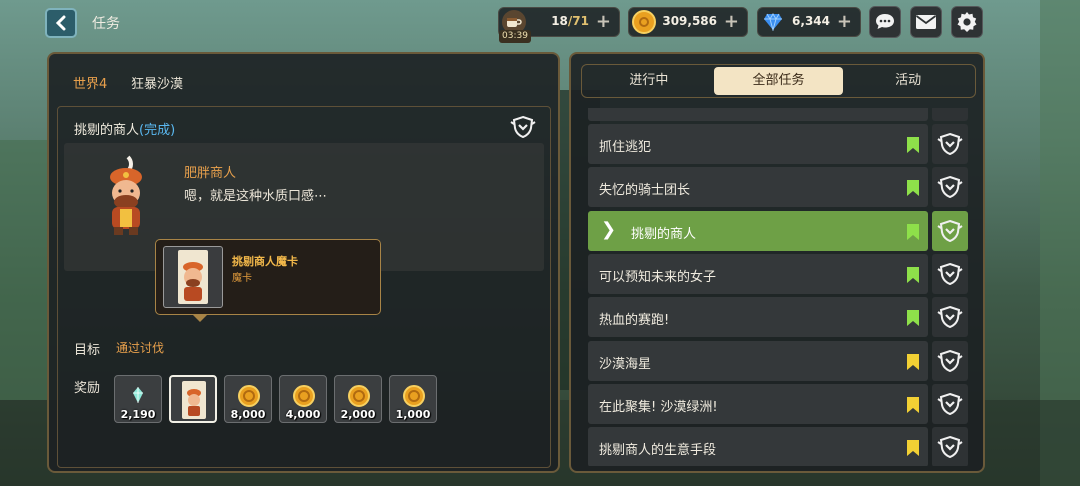 This screenshot has width=1080, height=486. I want to click on tooltip-title: 挑剔商人魔卡, so click(265, 261).